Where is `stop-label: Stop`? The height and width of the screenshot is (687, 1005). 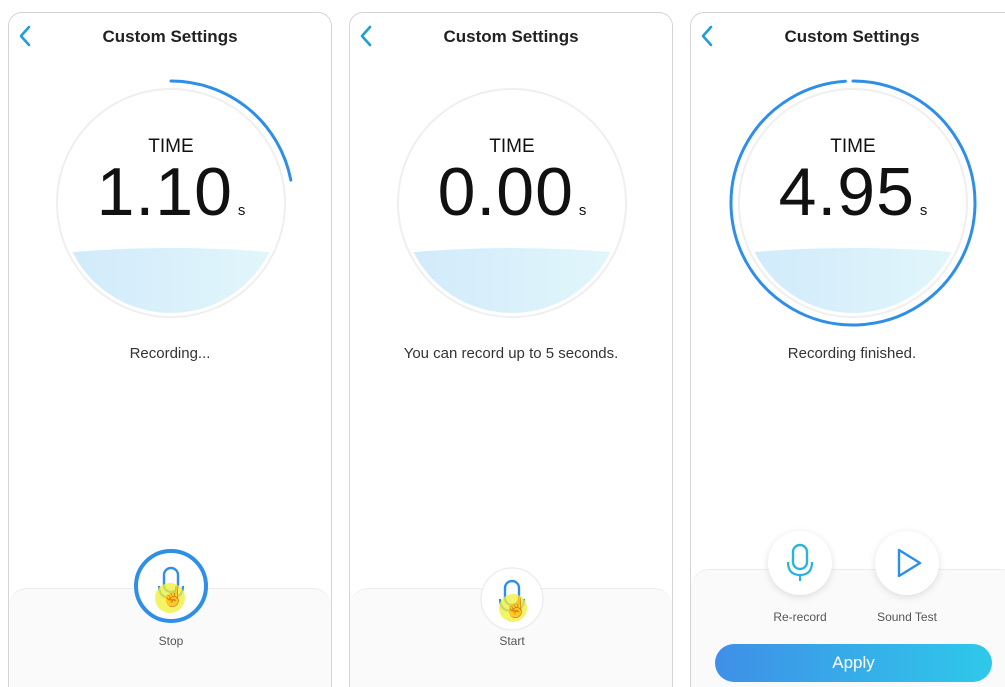
stop-label: Stop is located at coordinates (171, 641).